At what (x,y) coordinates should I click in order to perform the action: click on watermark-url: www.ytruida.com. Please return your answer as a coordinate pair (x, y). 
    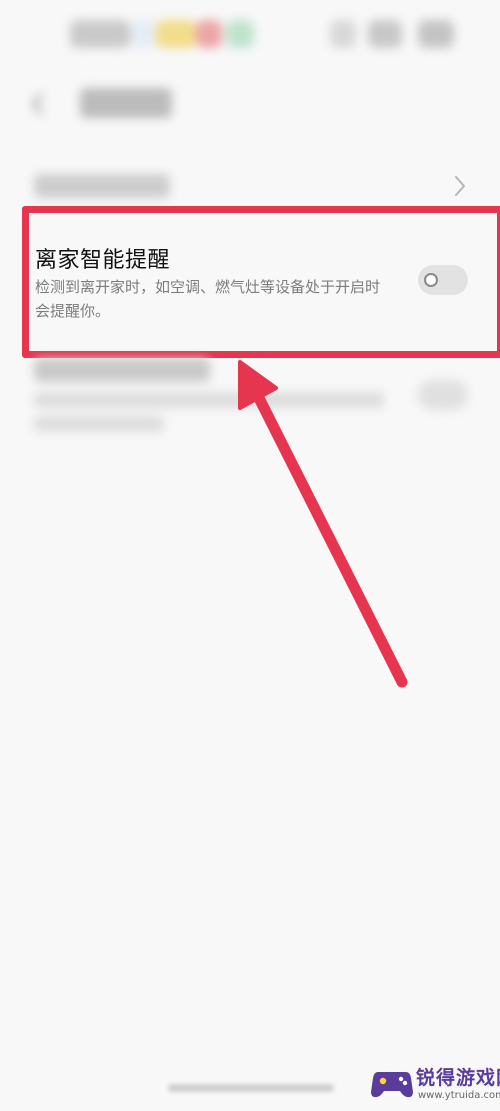
    Looking at the image, I should click on (459, 1095).